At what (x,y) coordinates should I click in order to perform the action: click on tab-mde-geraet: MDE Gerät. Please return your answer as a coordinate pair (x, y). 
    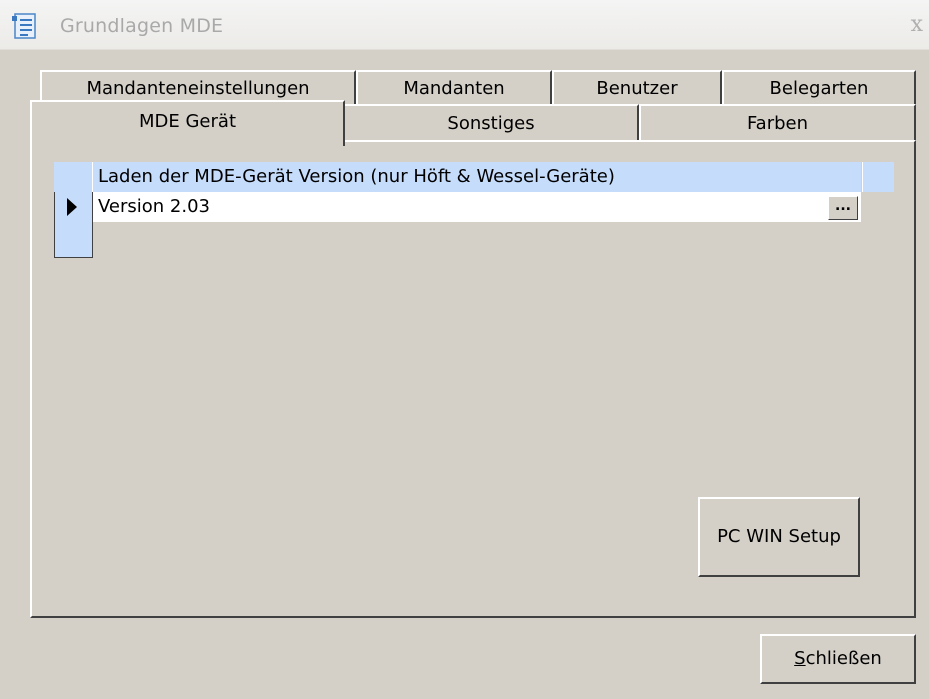
    Looking at the image, I should click on (187, 123).